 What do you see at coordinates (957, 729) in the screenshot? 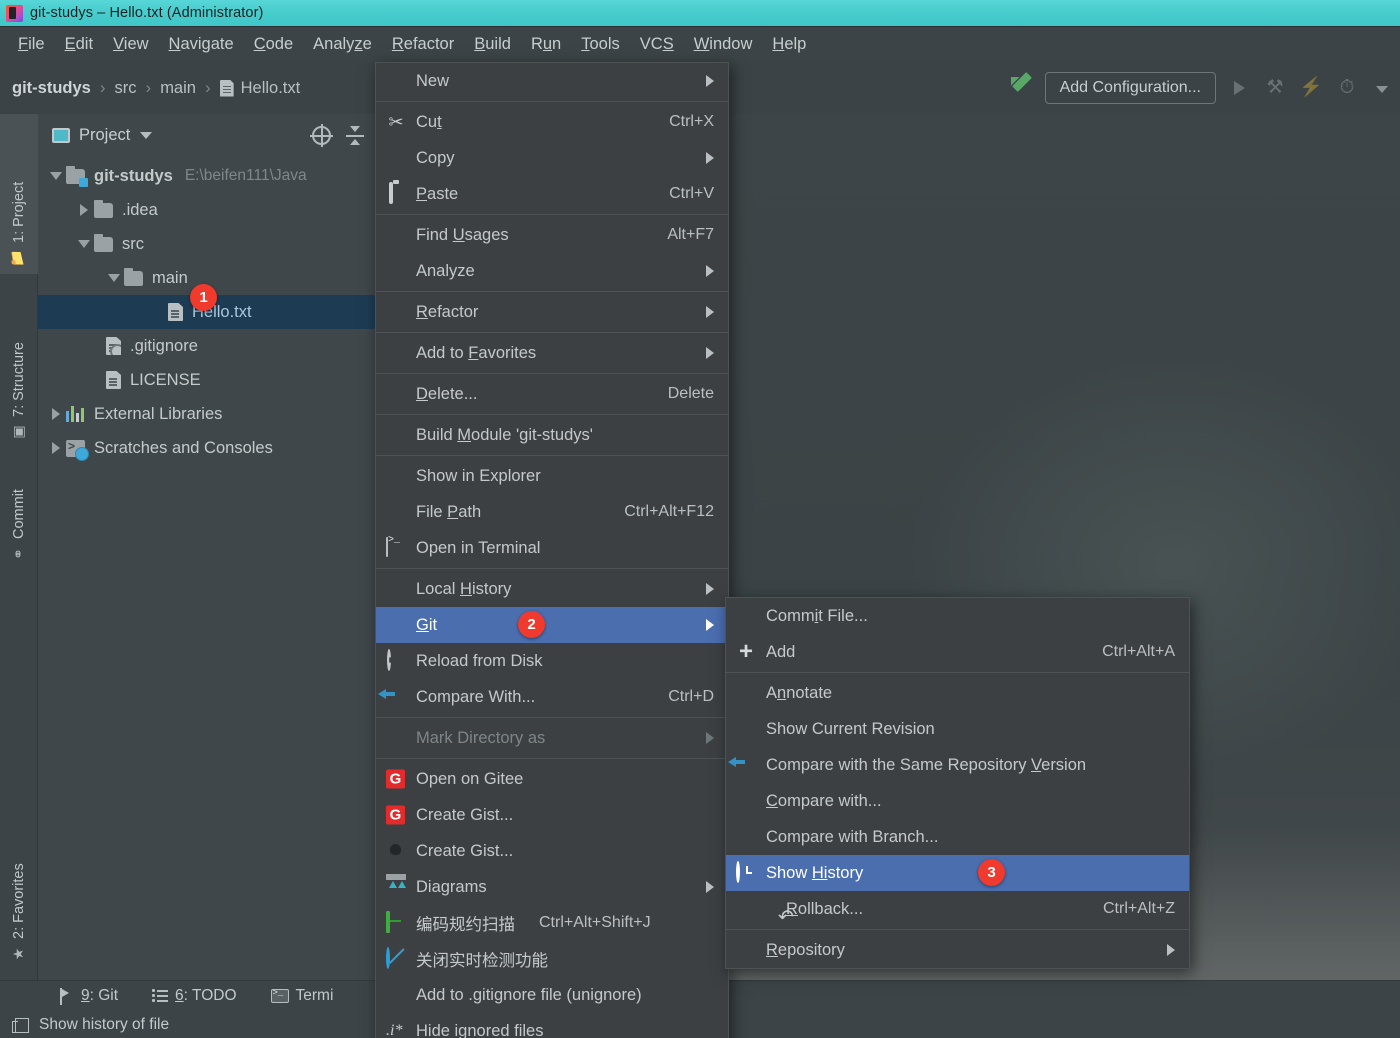
I see `git-submenu-item-show-current-revision: Show Current Revision` at bounding box center [957, 729].